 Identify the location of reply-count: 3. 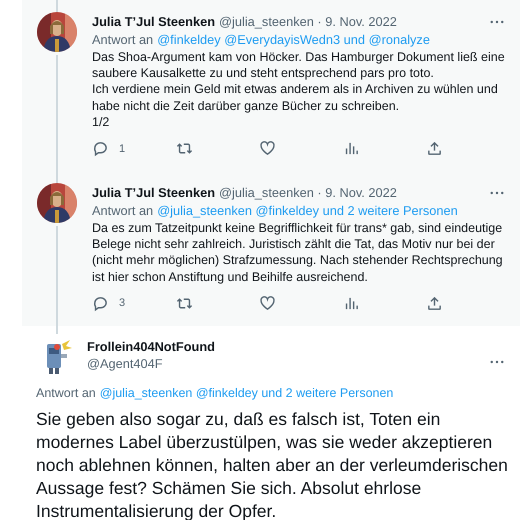
(122, 303).